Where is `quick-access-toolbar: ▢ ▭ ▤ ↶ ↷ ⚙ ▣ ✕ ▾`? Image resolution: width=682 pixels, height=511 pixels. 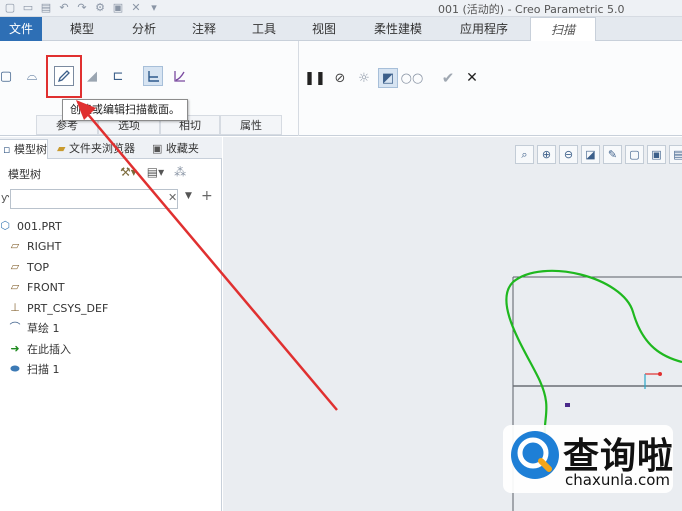
quick-access-toolbar: ▢ ▭ ▤ ↶ ↷ ⚙ ▣ ✕ ▾ is located at coordinates (82, 8).